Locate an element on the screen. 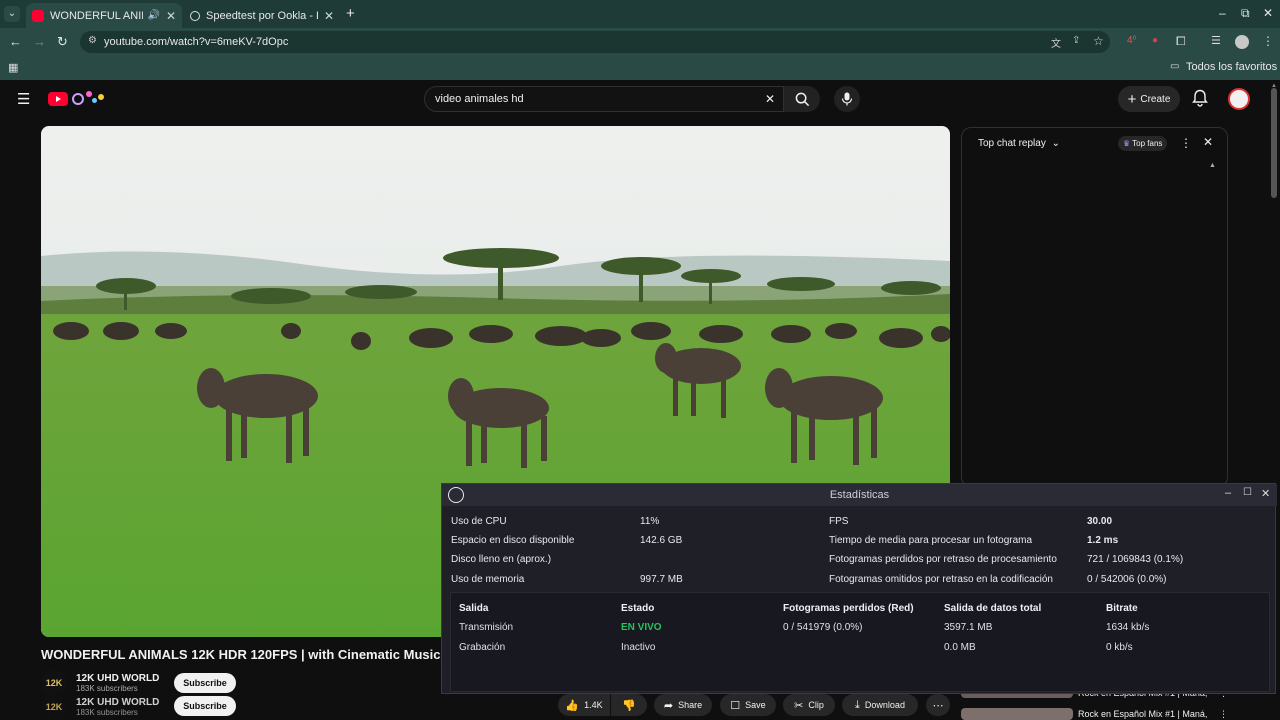 The image size is (1280, 720). chat-mode-dropdown: Top chat replay ⌄ is located at coordinates (1019, 143).